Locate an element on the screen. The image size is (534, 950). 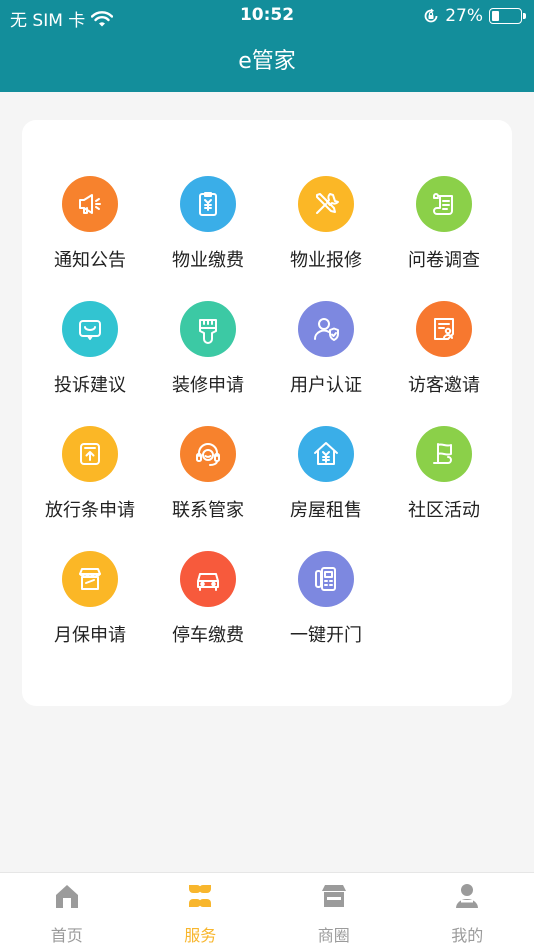
service-item: 放行条申请 is located at coordinates (90, 488).